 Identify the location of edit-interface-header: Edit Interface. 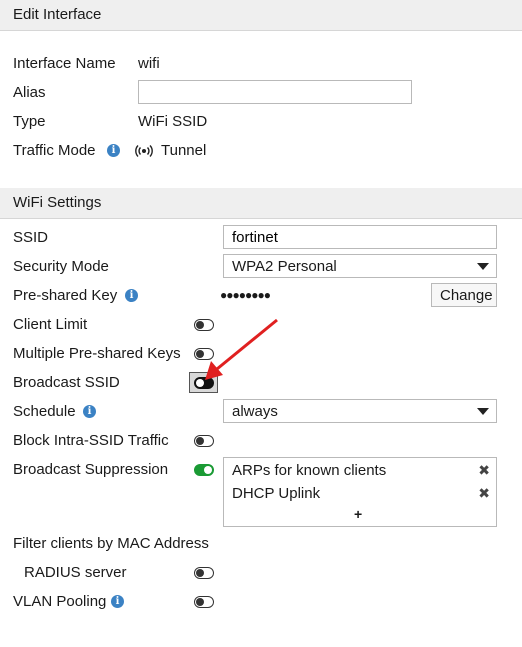
(261, 15).